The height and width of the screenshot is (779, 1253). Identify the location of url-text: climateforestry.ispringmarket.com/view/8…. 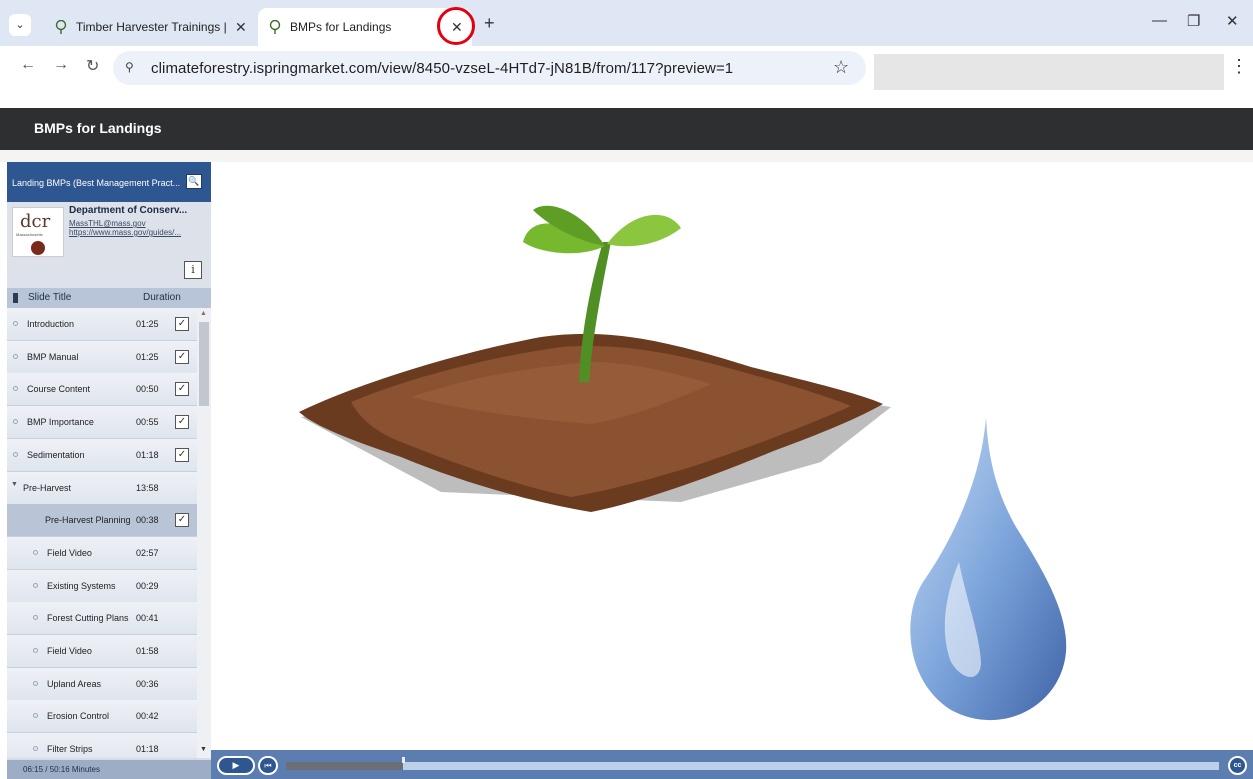
(442, 68).